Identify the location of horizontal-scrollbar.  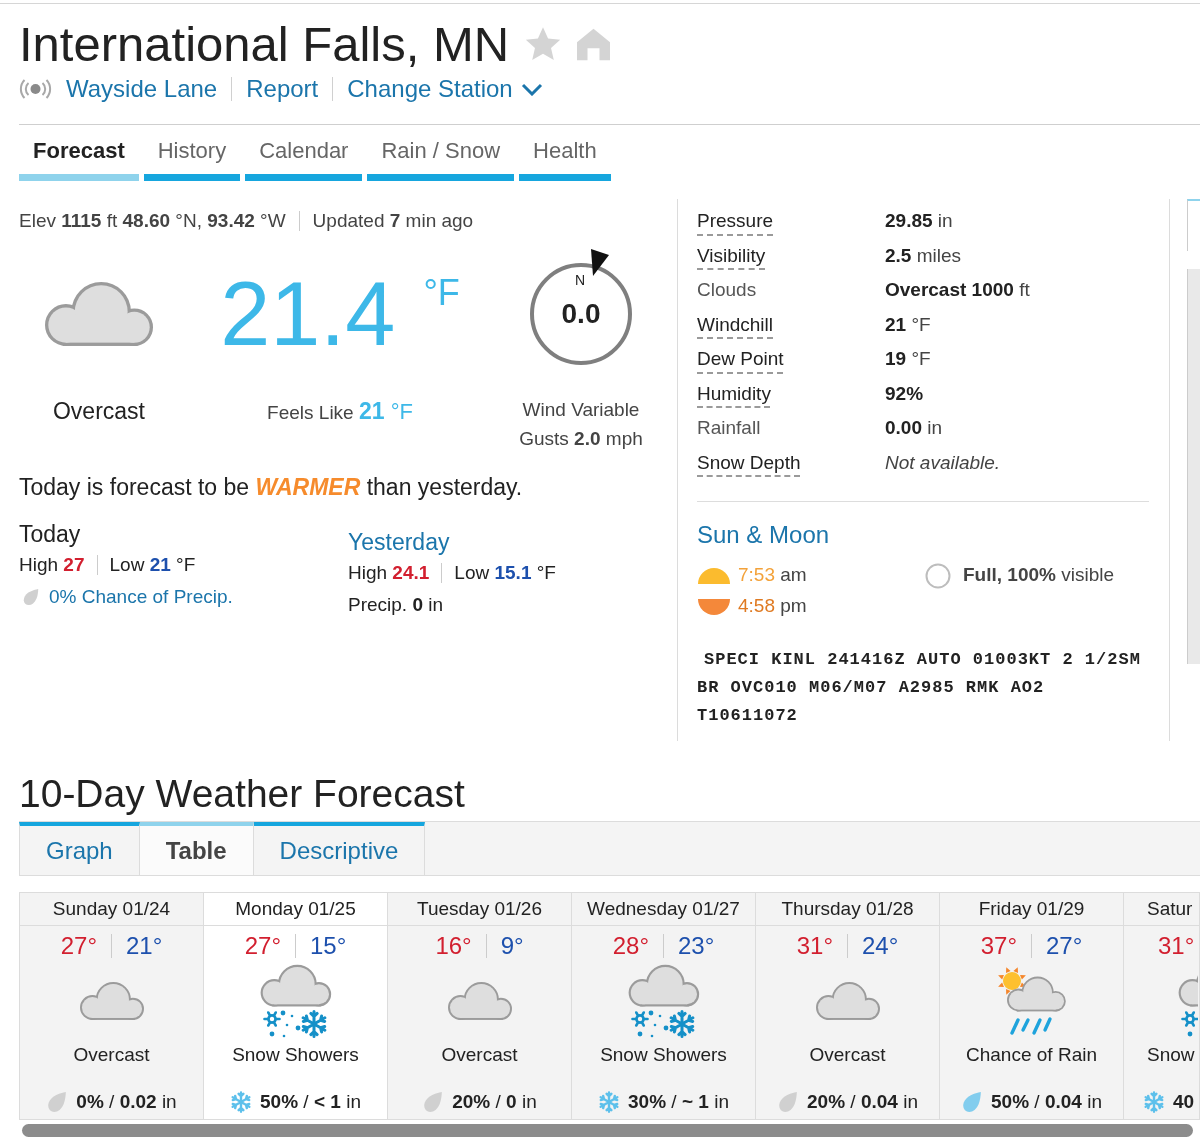
(607, 1130).